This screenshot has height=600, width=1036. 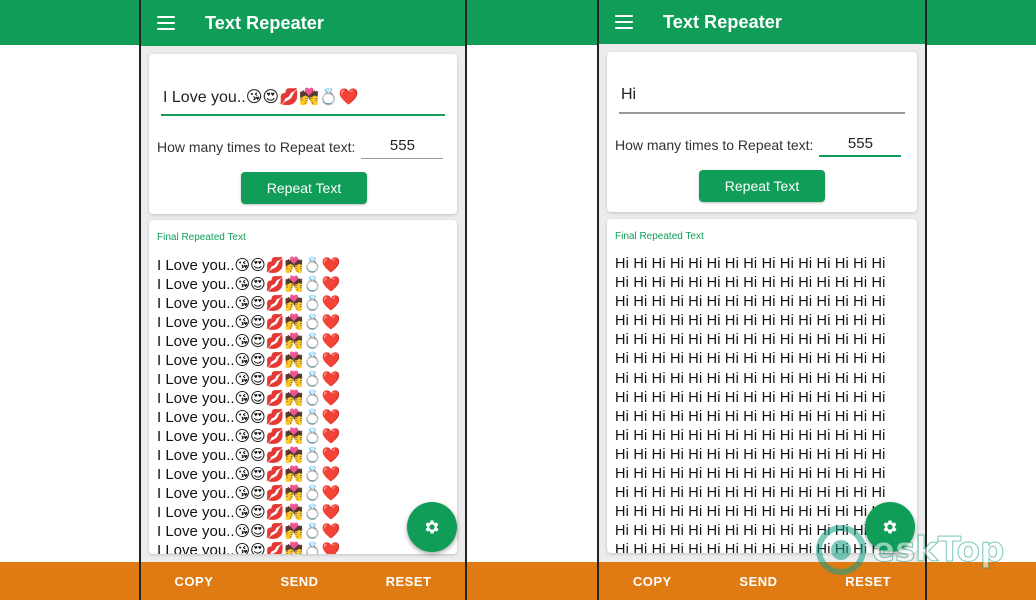 I want to click on gear-icon, so click(x=432, y=527).